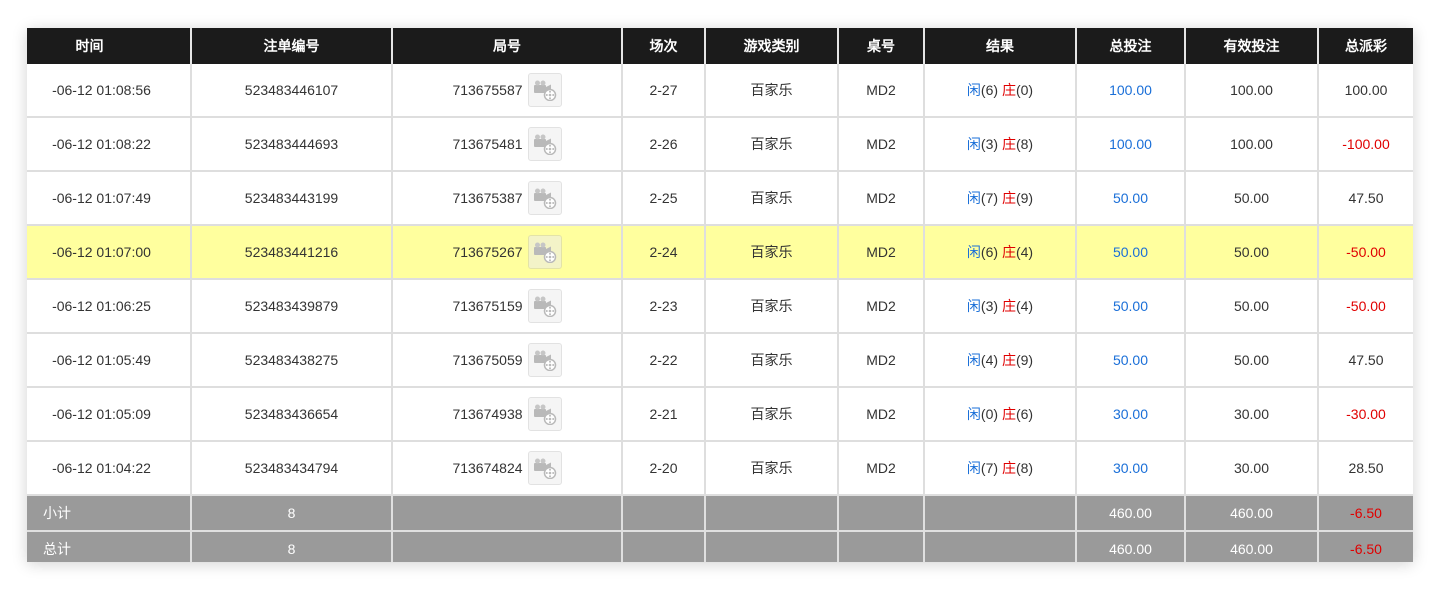 This screenshot has height=589, width=1440. I want to click on column-header-round: 局号, so click(506, 46).